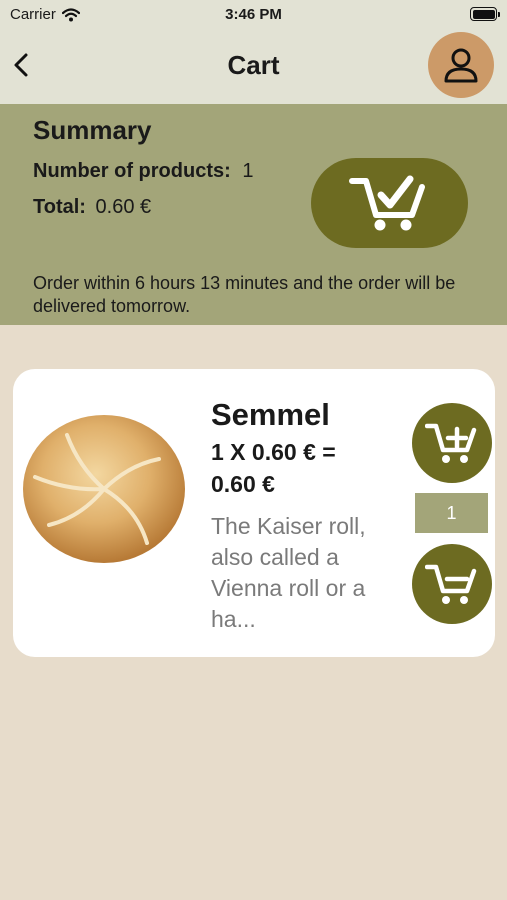 The image size is (507, 900). I want to click on cart-minus-icon, so click(451, 584).